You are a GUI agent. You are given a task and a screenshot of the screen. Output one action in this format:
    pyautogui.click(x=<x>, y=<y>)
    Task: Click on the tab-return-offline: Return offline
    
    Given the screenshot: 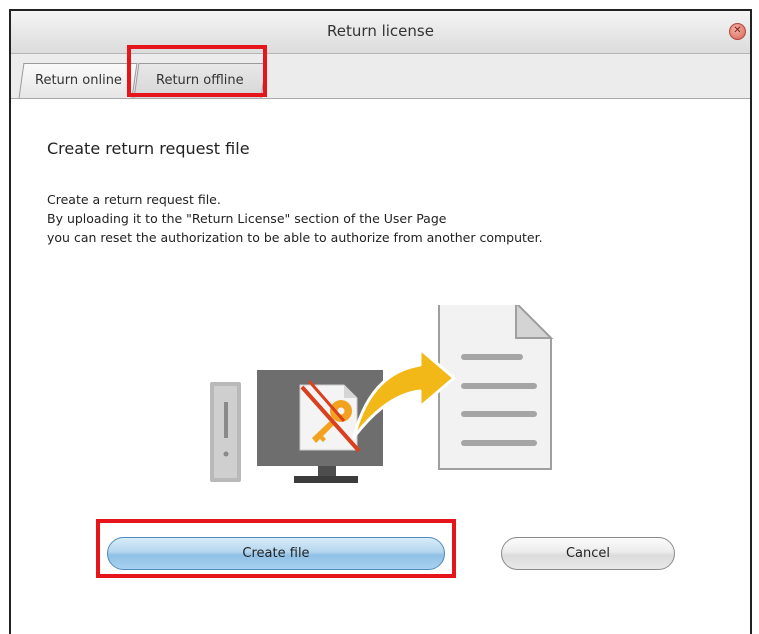 What is the action you would take?
    pyautogui.click(x=200, y=80)
    